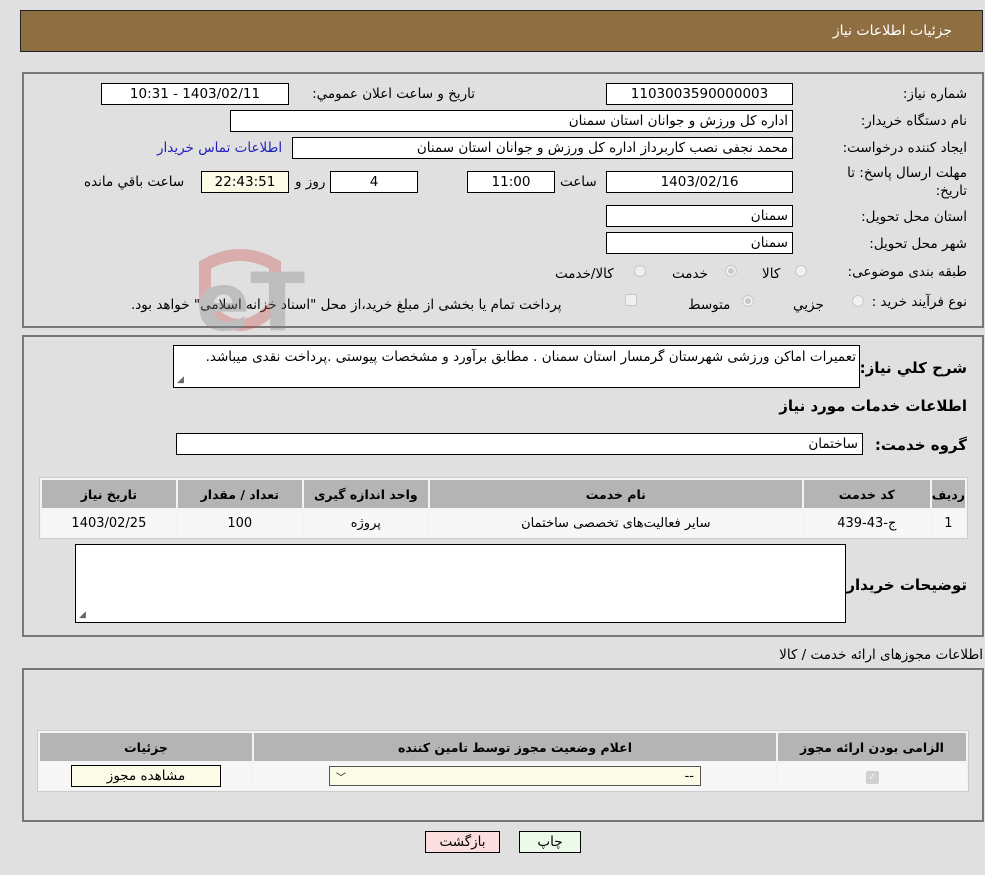  I want to click on category-radio-service, so click(731, 271).